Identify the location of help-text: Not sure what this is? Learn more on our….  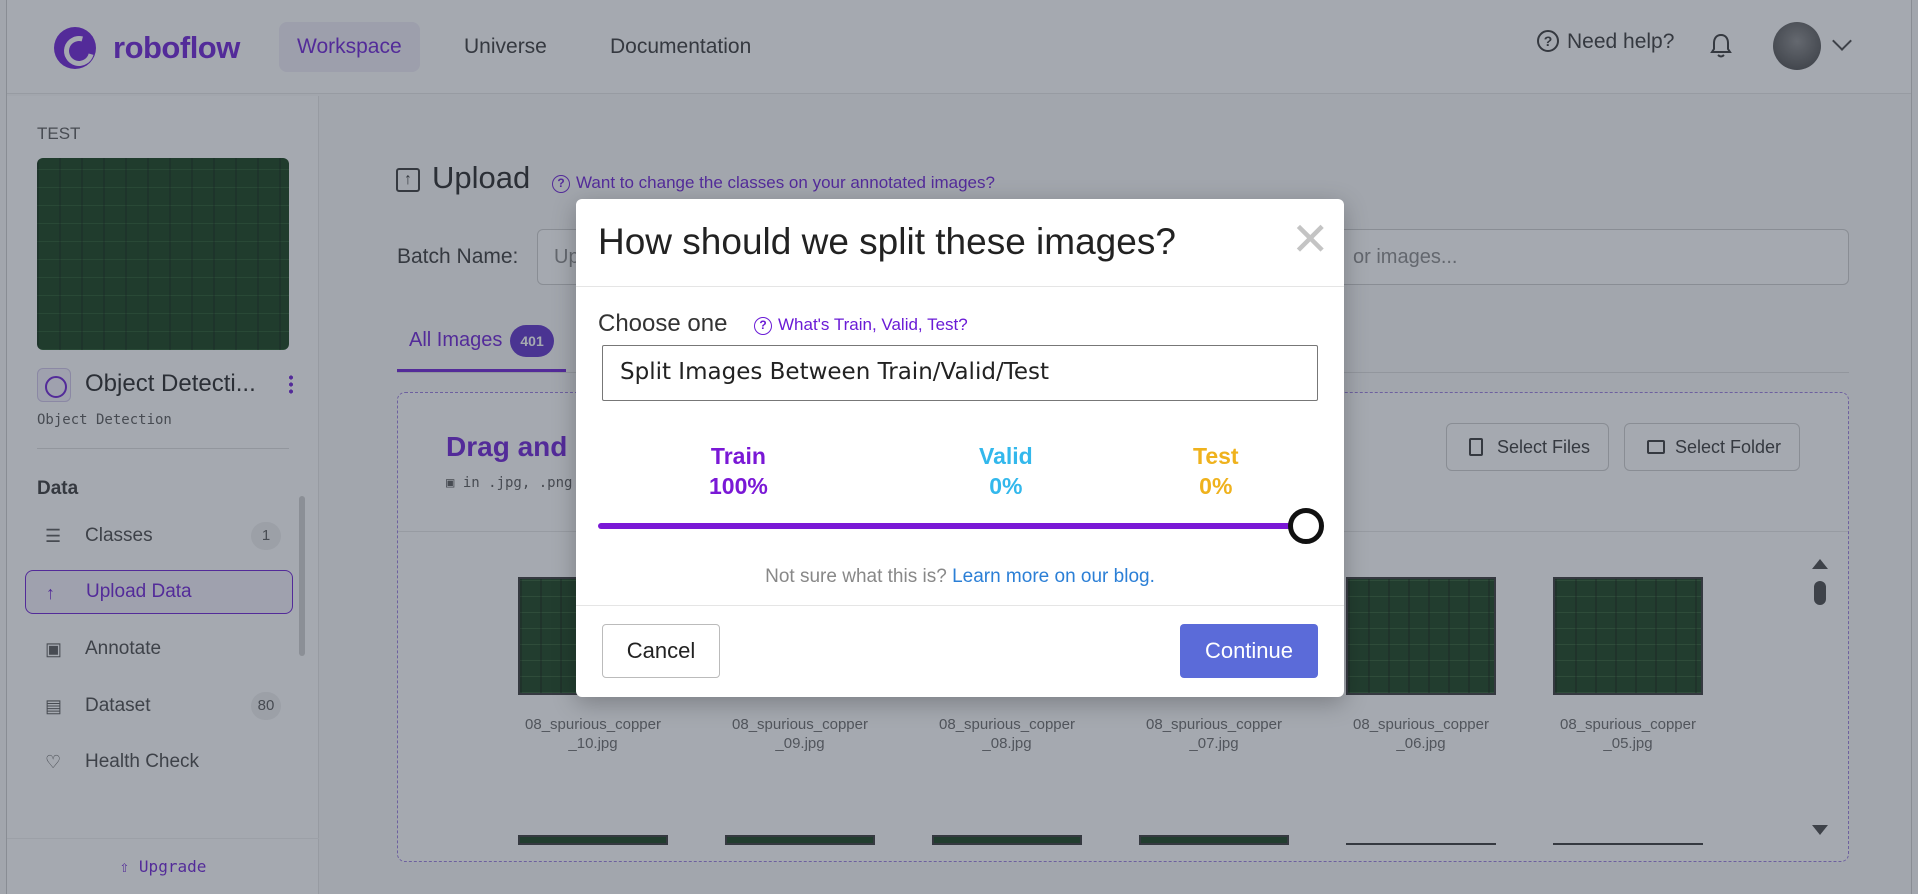
(960, 577).